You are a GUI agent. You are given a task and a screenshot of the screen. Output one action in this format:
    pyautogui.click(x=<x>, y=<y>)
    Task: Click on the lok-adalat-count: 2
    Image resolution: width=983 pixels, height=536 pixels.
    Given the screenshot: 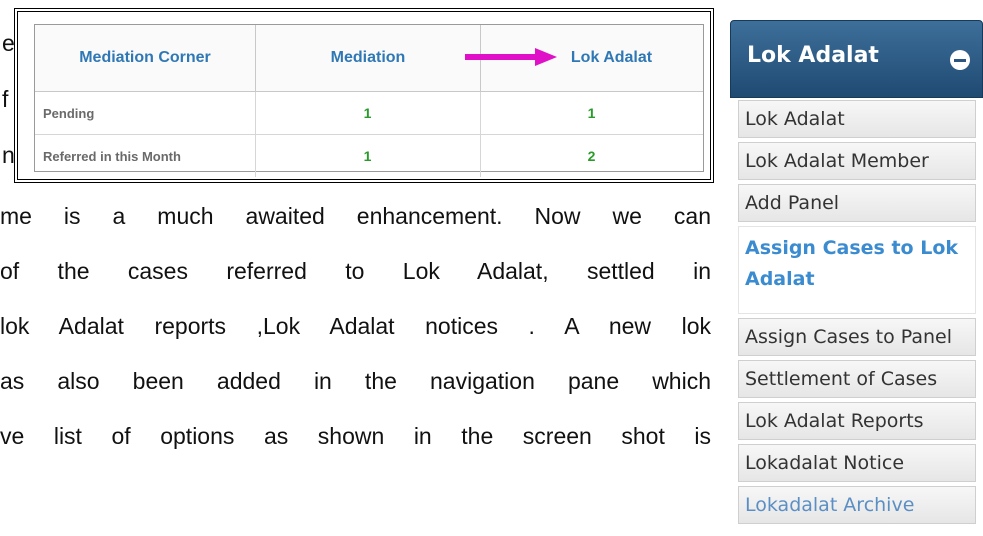 What is the action you would take?
    pyautogui.click(x=592, y=156)
    